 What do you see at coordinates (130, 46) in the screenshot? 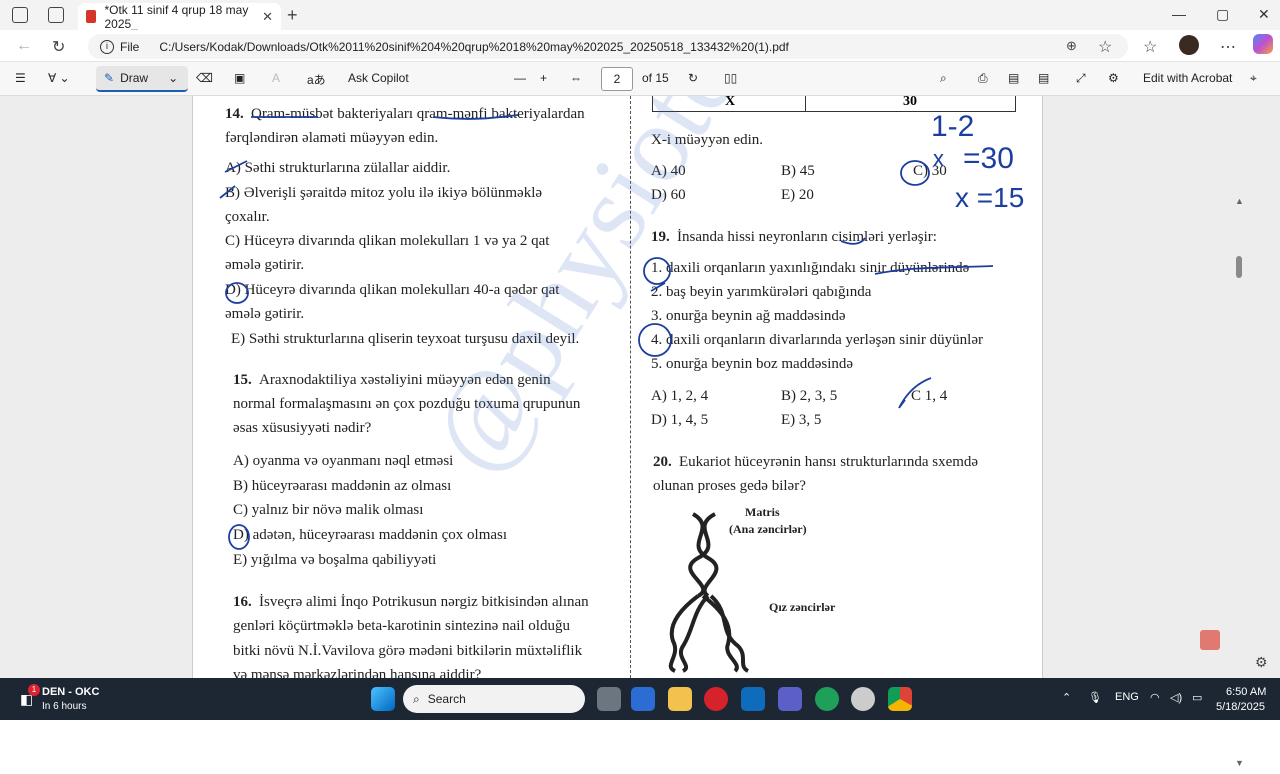
I see `file-scheme-label: File` at bounding box center [130, 46].